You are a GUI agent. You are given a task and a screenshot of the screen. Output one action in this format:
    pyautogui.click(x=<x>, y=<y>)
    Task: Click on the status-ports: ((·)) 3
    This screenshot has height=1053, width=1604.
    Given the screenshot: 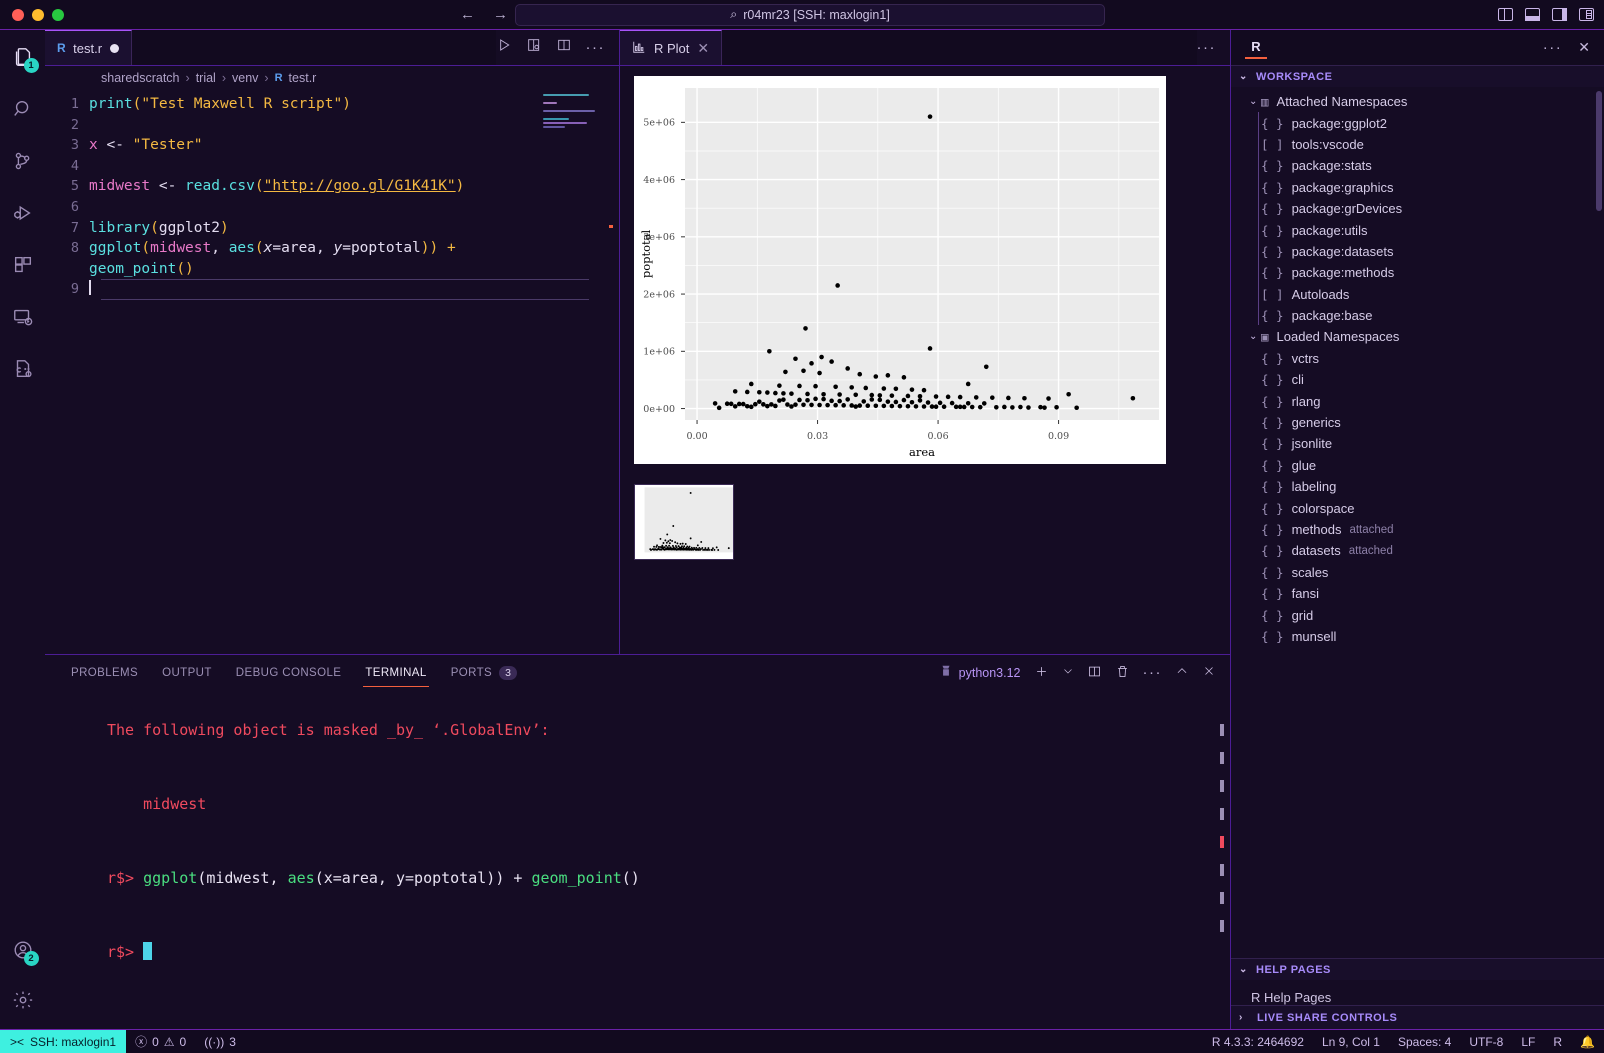 What is the action you would take?
    pyautogui.click(x=220, y=1041)
    